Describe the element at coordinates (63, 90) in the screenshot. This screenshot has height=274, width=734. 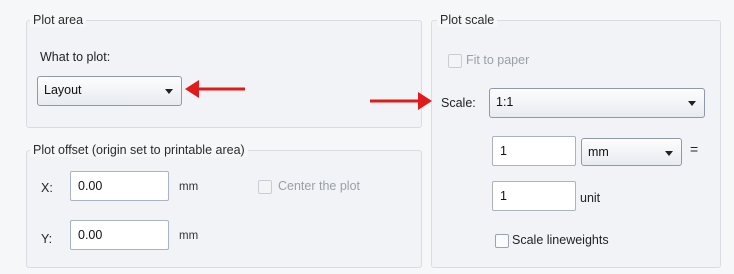
I see `what-to-plot-value: Layout` at that location.